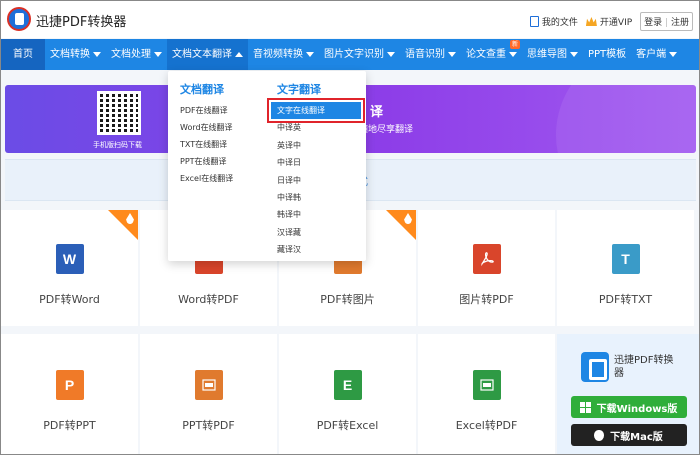 This screenshot has width=700, height=455. I want to click on document-icon, so click(534, 21).